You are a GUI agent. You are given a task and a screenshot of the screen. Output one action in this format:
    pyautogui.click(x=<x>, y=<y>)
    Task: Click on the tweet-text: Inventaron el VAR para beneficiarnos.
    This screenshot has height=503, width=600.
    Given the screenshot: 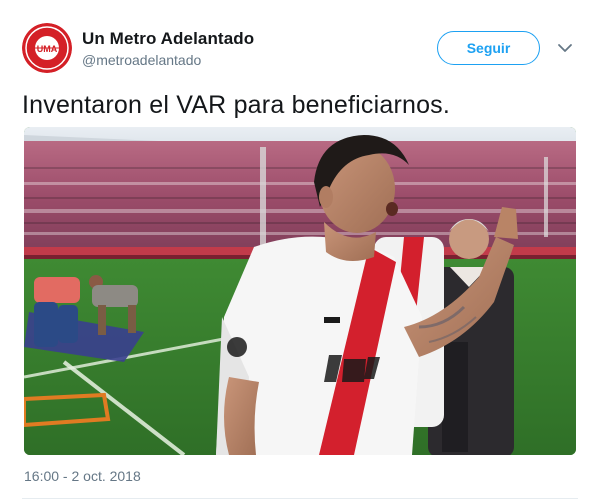 What is the action you would take?
    pyautogui.click(x=236, y=105)
    